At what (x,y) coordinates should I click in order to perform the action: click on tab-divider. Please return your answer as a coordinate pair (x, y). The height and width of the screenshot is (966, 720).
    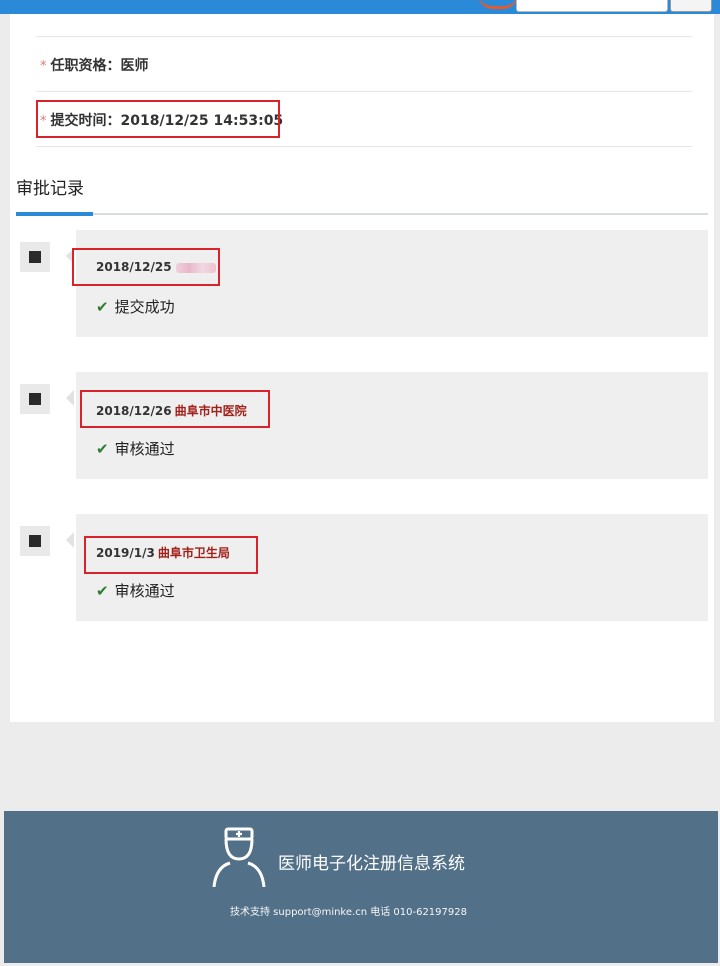
    Looking at the image, I should click on (362, 214).